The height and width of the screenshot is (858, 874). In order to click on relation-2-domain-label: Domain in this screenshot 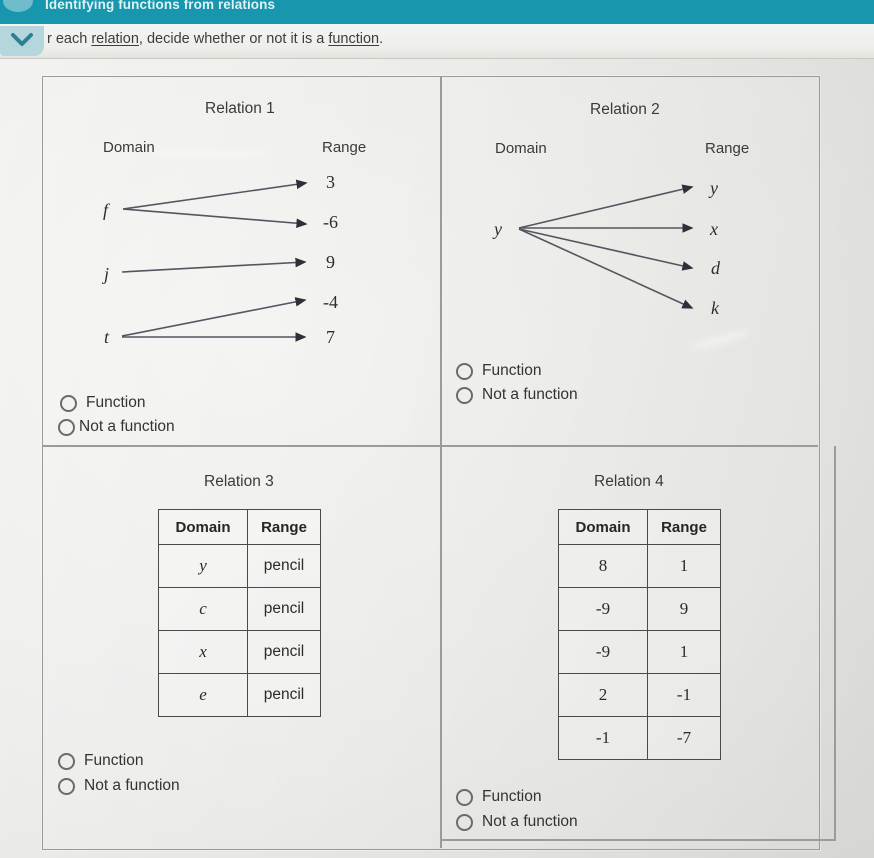, I will do `click(521, 148)`.